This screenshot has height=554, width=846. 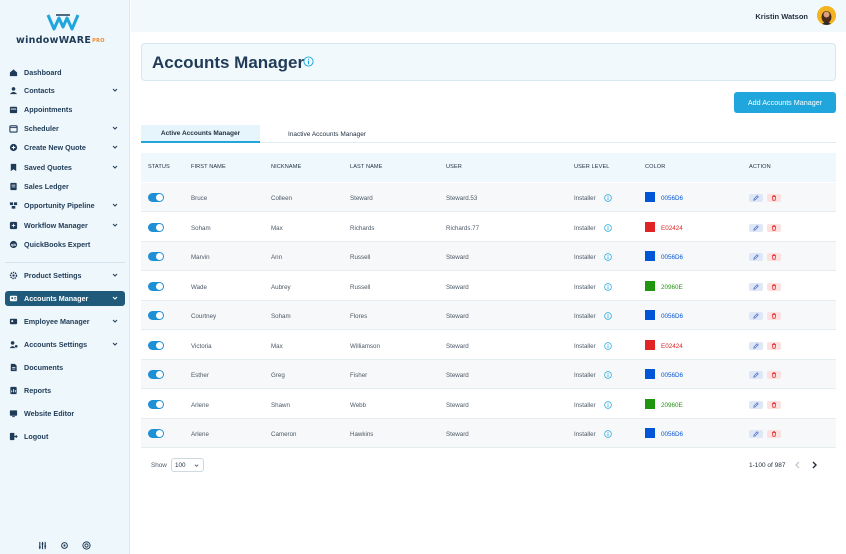 I want to click on logout-icon, so click(x=13, y=436).